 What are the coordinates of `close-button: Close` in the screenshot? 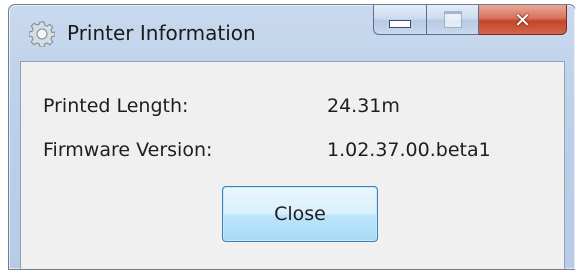 It's located at (300, 214).